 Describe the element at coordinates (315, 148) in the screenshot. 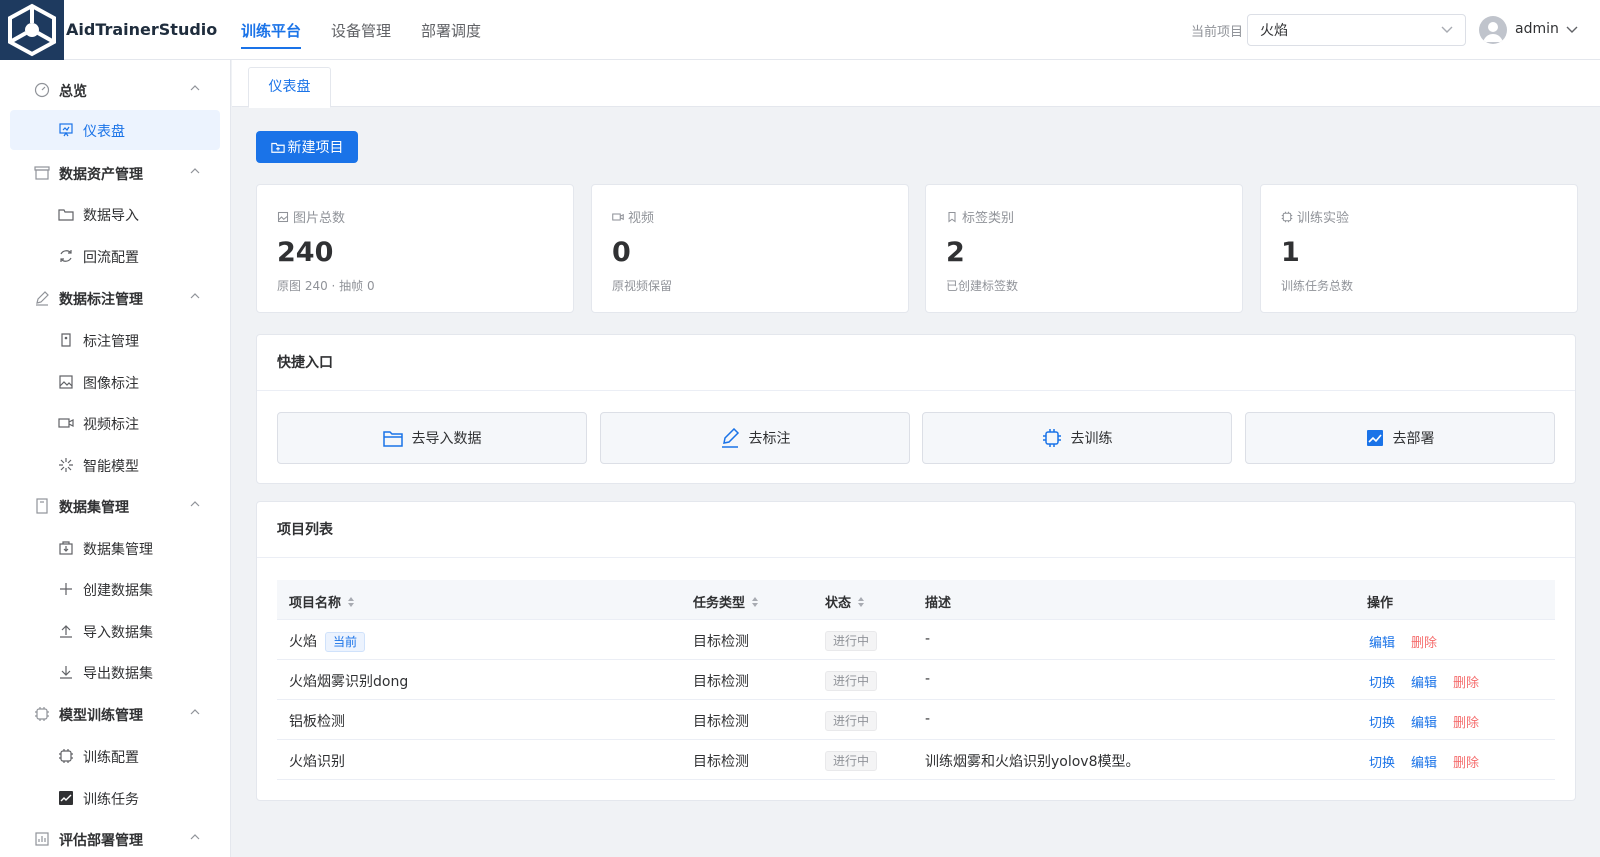

I see `new-project-label: 新建项目` at that location.